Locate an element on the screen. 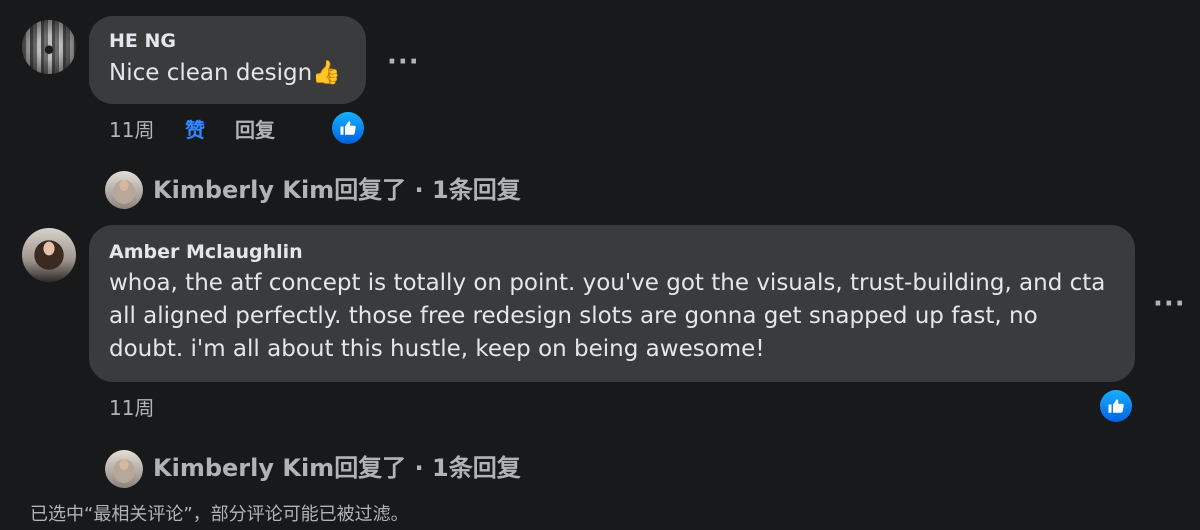 The image size is (1200, 530). comment-text-body: Nice clean design is located at coordinates (211, 73).